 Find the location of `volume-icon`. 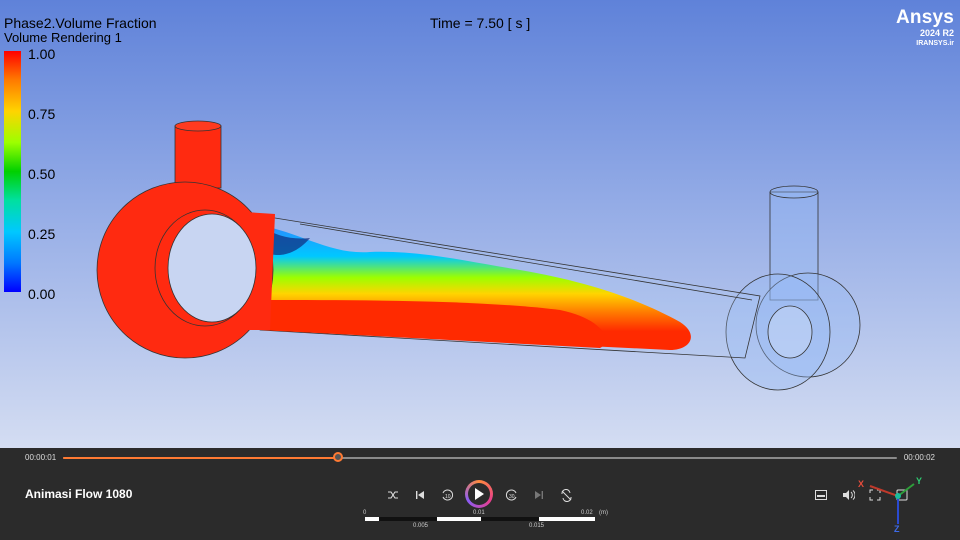

volume-icon is located at coordinates (848, 495).